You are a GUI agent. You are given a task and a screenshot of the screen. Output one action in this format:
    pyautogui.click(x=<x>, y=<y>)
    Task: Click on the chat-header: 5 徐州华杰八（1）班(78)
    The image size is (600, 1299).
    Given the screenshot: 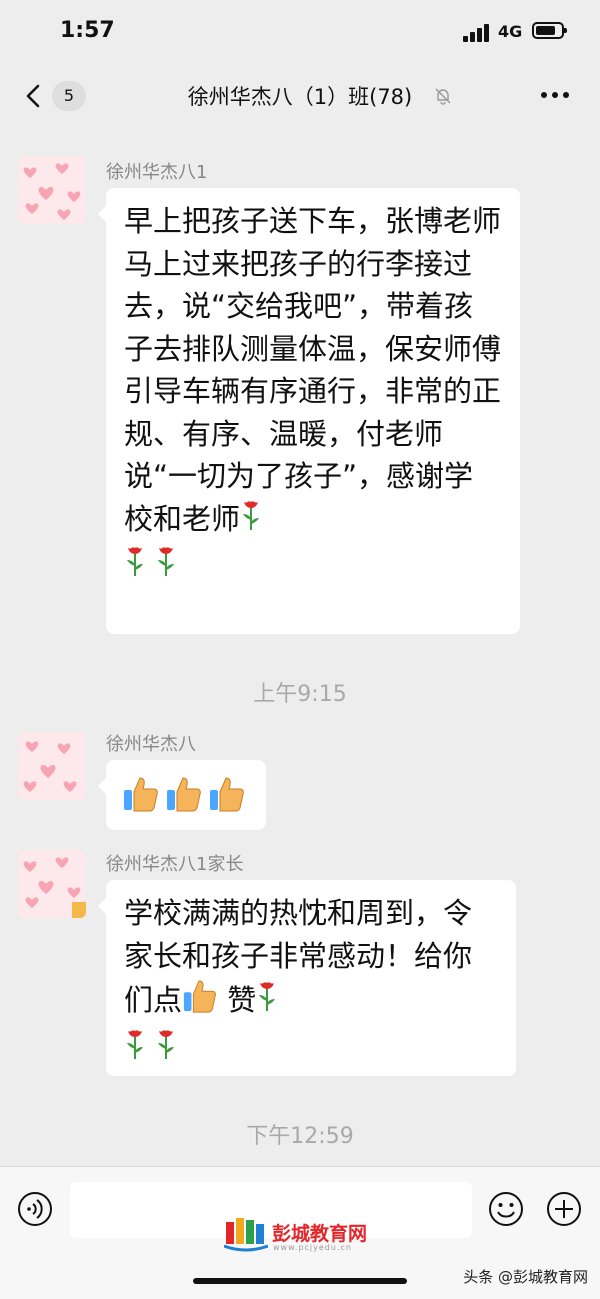 What is the action you would take?
    pyautogui.click(x=300, y=96)
    